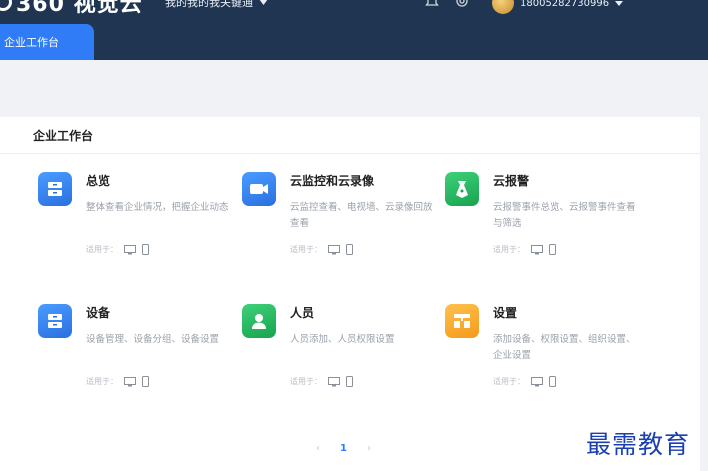 This screenshot has width=708, height=471. What do you see at coordinates (31, 42) in the screenshot?
I see `tab-label: 企业工作台` at bounding box center [31, 42].